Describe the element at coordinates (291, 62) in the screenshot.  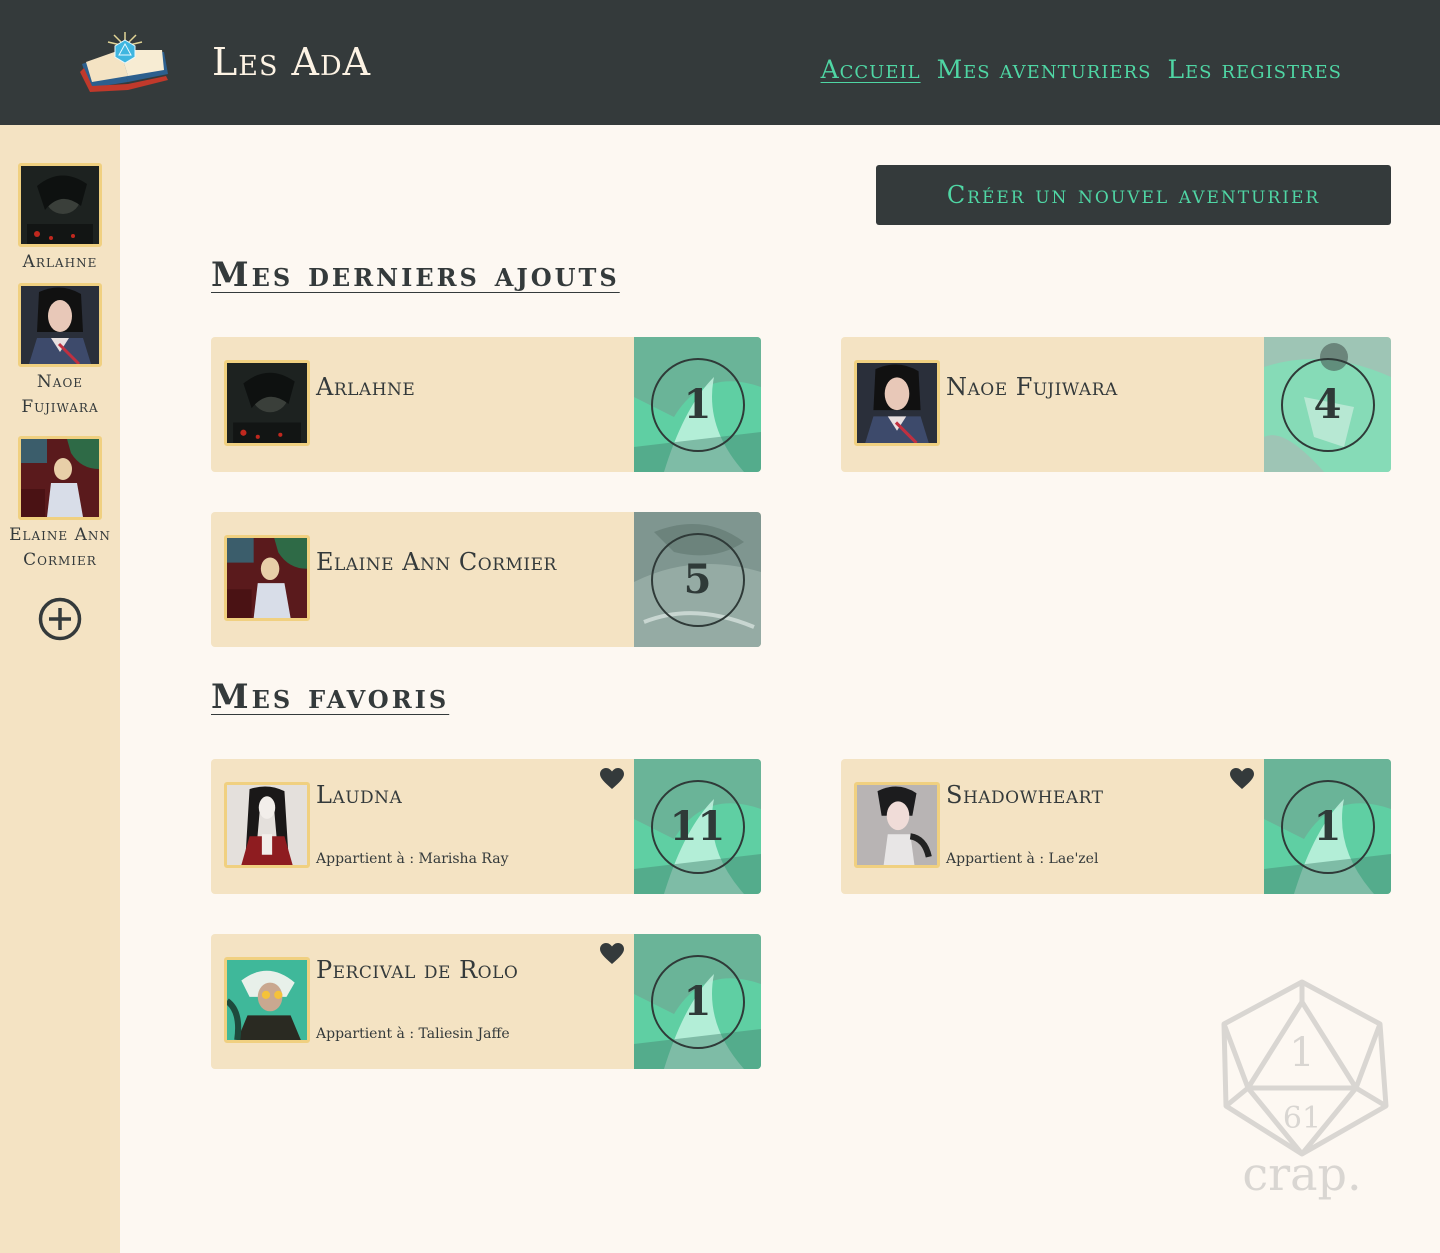
I see `app-title: Les AdA` at that location.